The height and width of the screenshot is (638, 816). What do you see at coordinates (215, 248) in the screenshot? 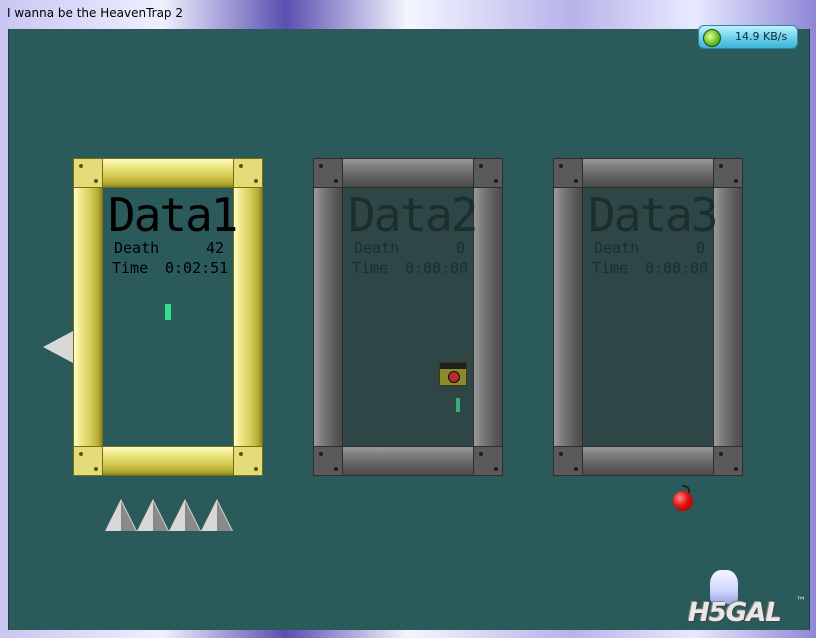
I see `death-count: 42` at bounding box center [215, 248].